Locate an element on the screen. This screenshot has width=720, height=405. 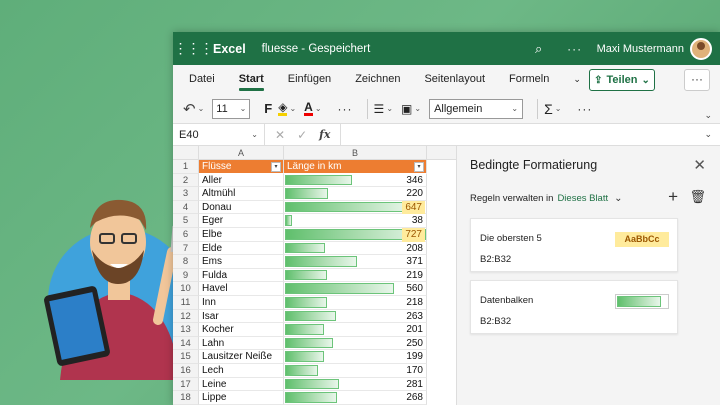
cell-river-name: Aller is located at coordinates (241, 180).